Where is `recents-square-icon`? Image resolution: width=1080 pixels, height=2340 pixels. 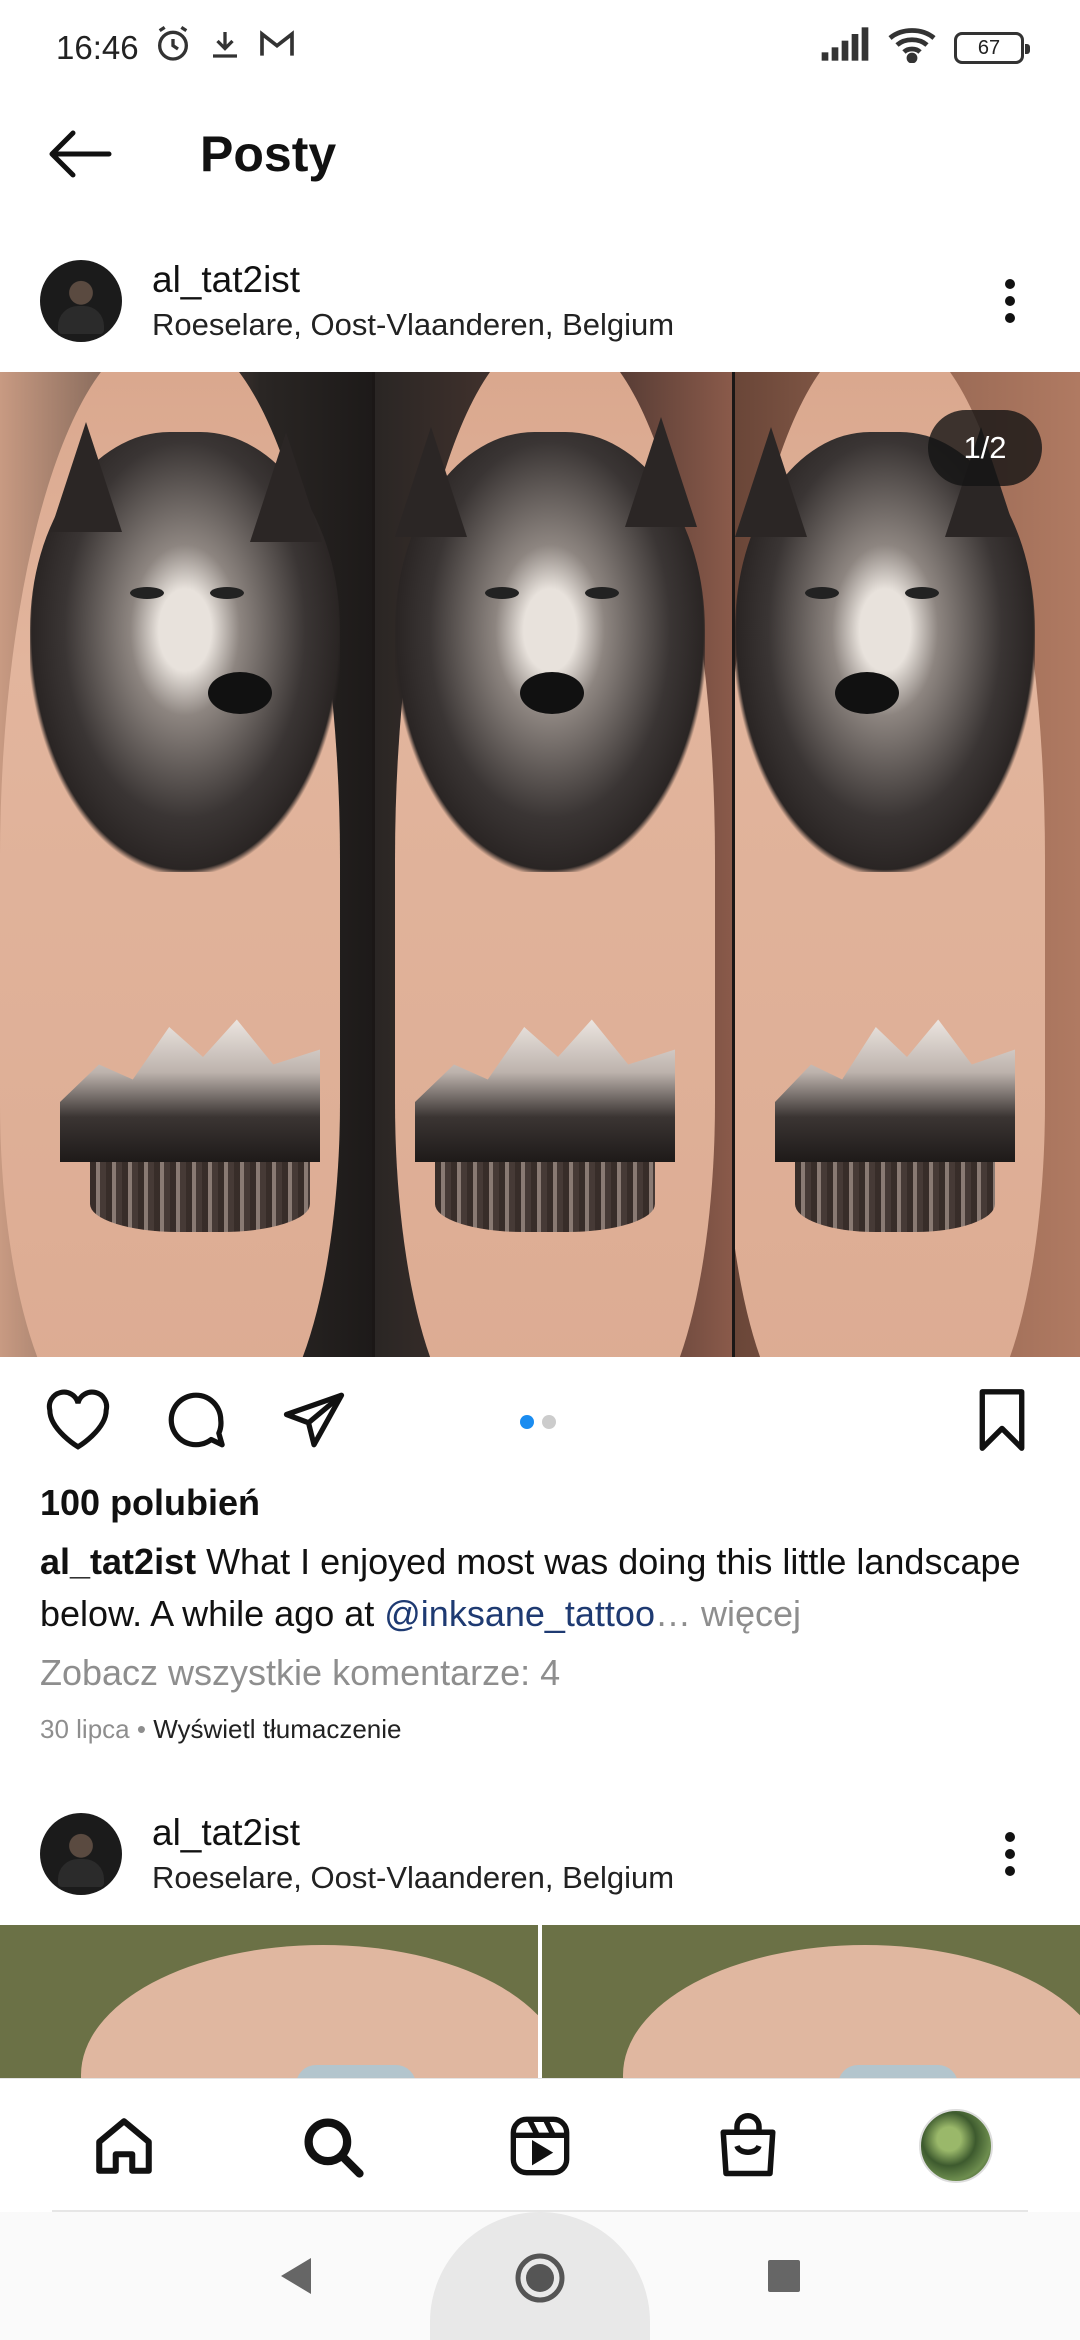
recents-square-icon is located at coordinates (784, 2276).